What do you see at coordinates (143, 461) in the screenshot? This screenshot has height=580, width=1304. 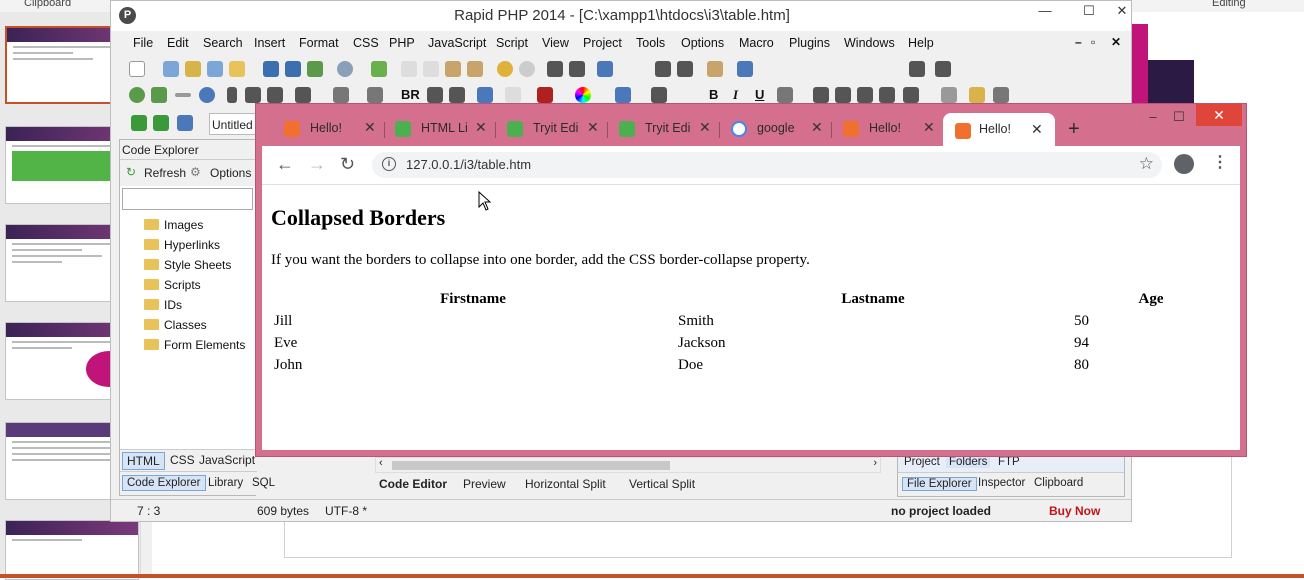 I see `tab-html: HTML` at bounding box center [143, 461].